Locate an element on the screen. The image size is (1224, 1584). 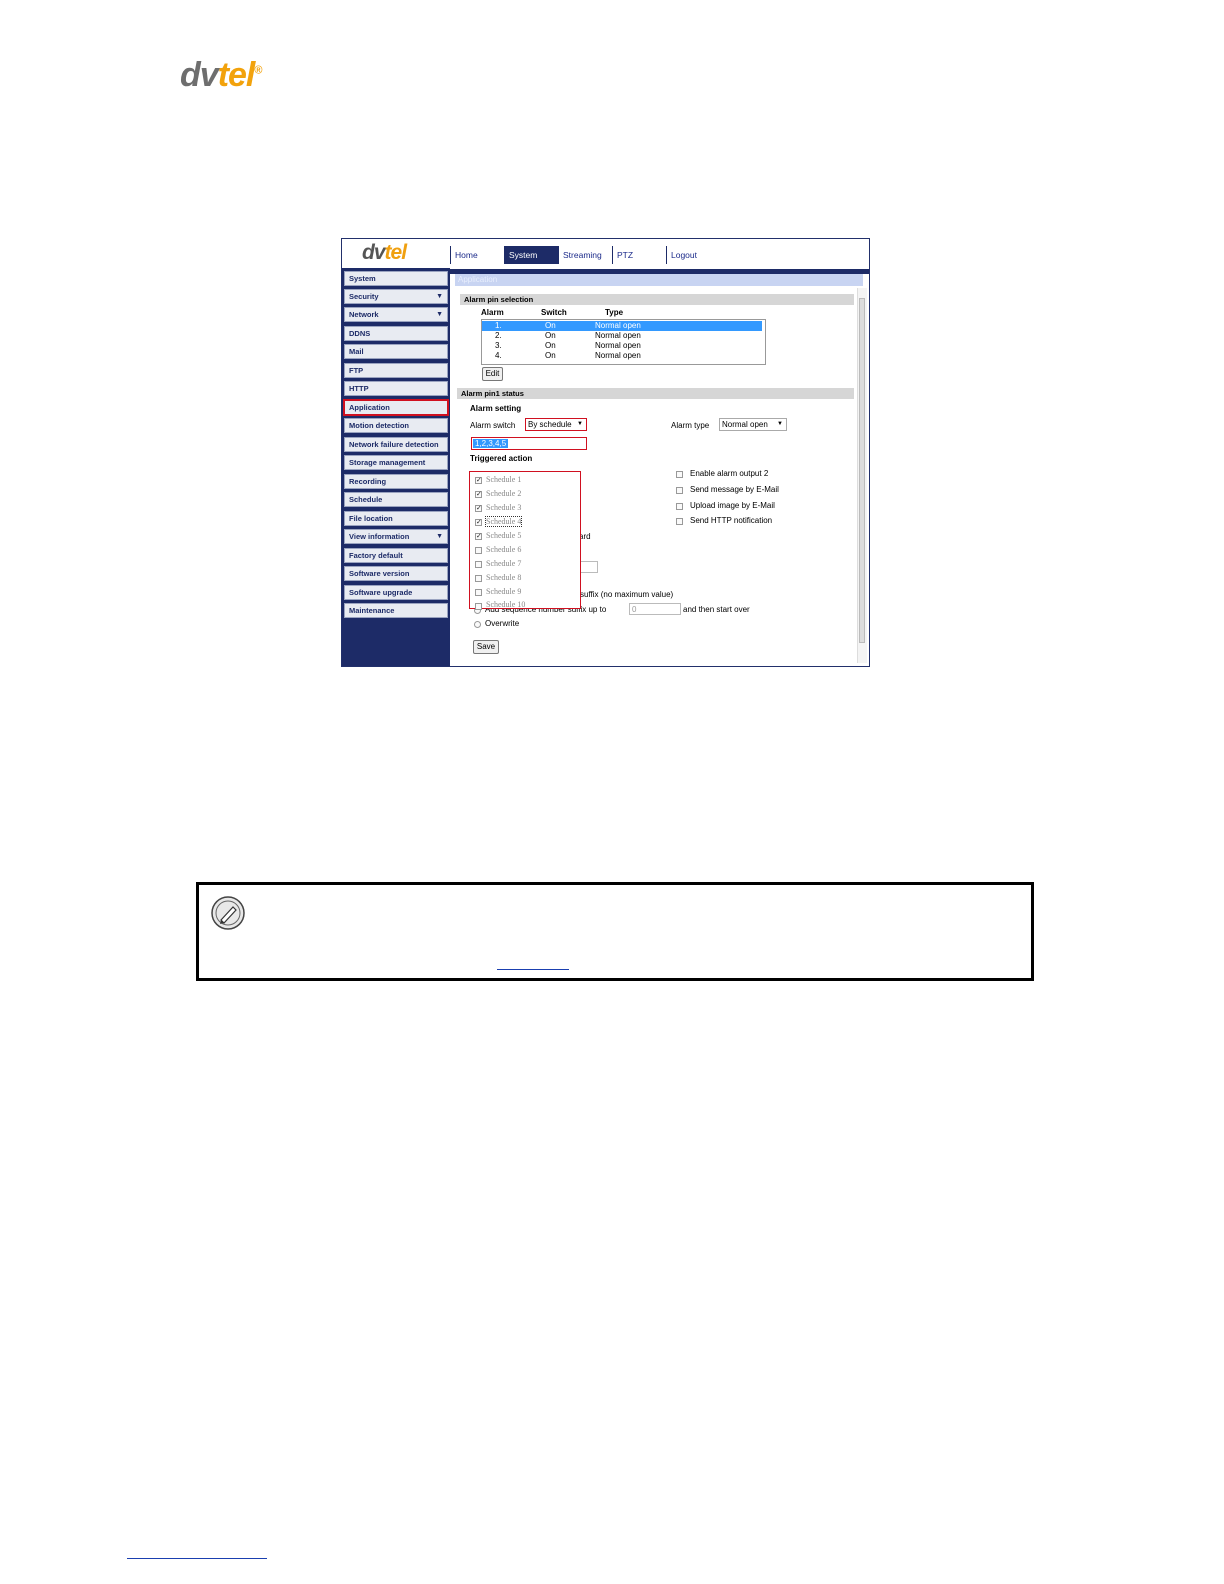
action-label: Send message by E-Mail is located at coordinates (734, 489).